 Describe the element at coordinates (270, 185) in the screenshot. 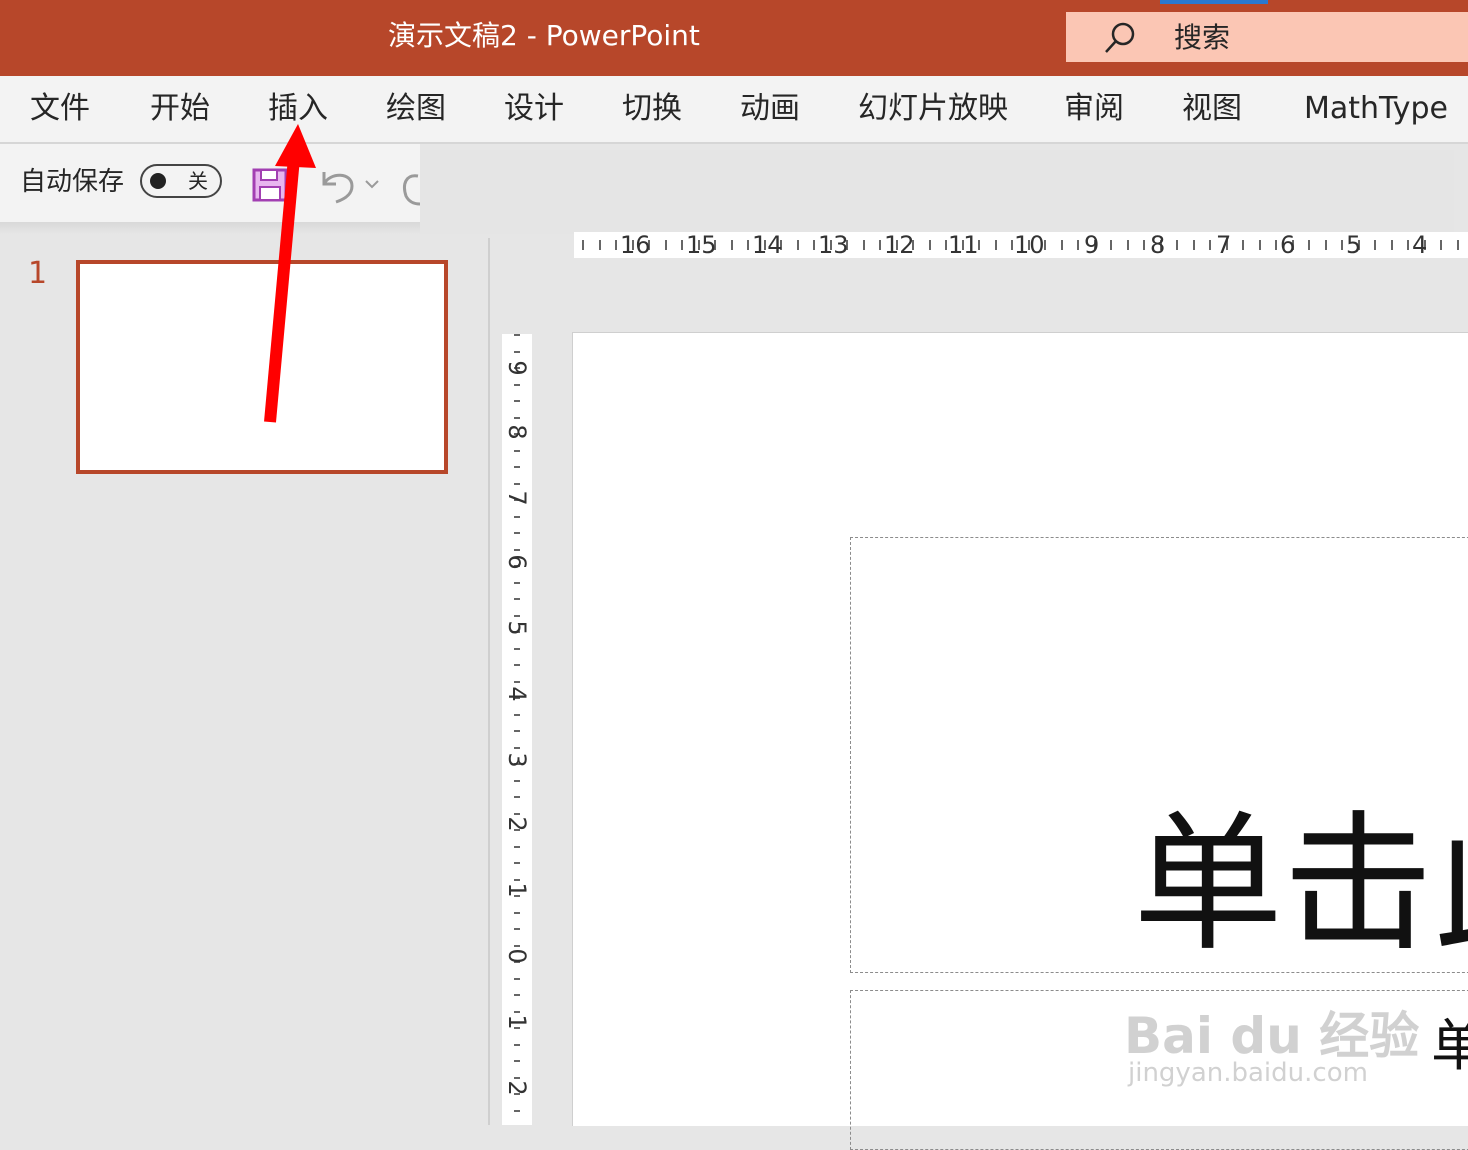

I see `save-icon` at that location.